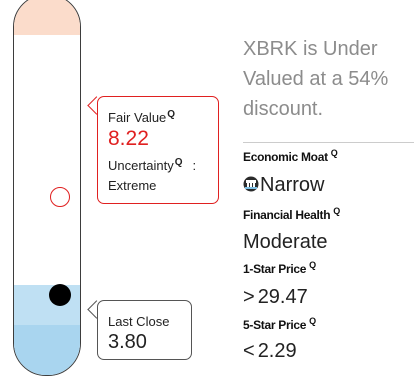 The width and height of the screenshot is (414, 376). I want to click on fair-value-value: 8.22, so click(128, 138).